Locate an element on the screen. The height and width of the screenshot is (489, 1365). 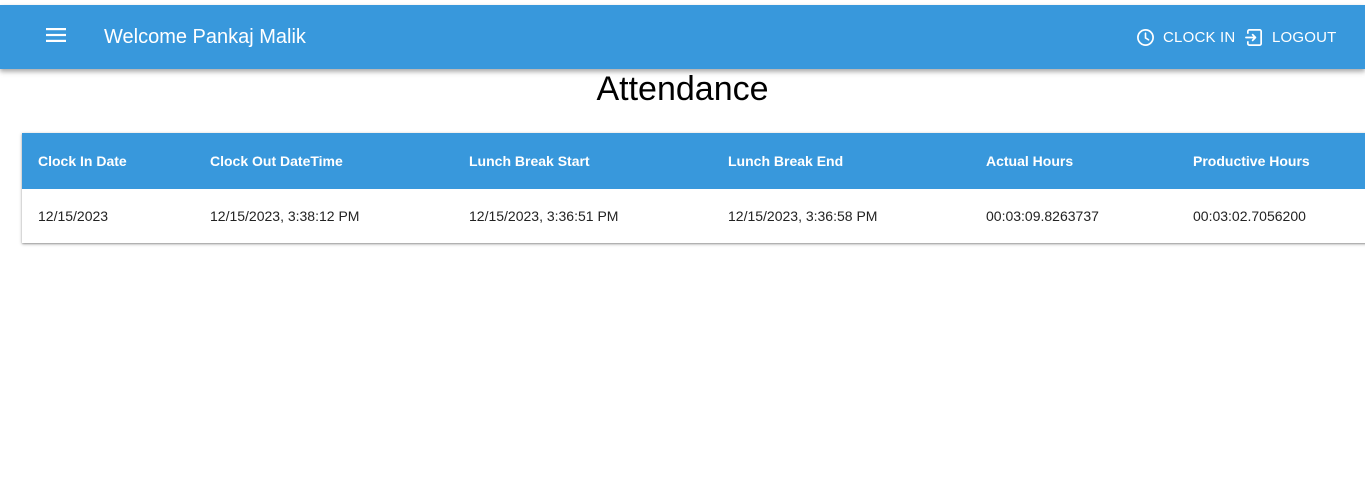
column-header-lunch-break-start: Lunch Break Start is located at coordinates (529, 161).